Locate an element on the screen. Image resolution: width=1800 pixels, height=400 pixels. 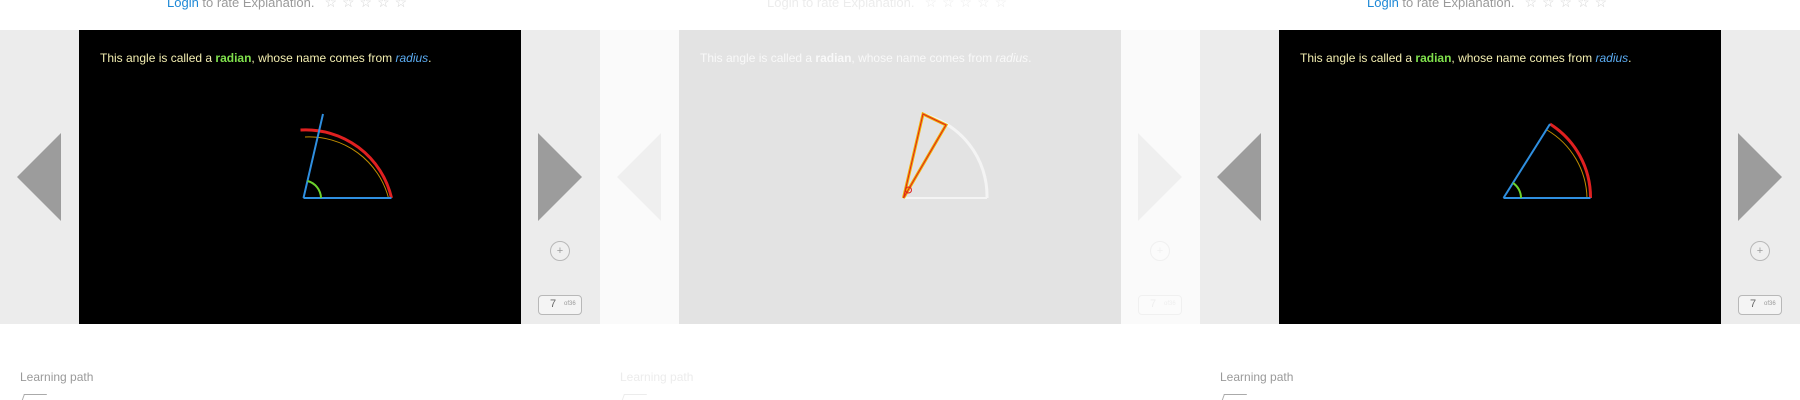
arc-ghost is located at coordinates (954, 155).